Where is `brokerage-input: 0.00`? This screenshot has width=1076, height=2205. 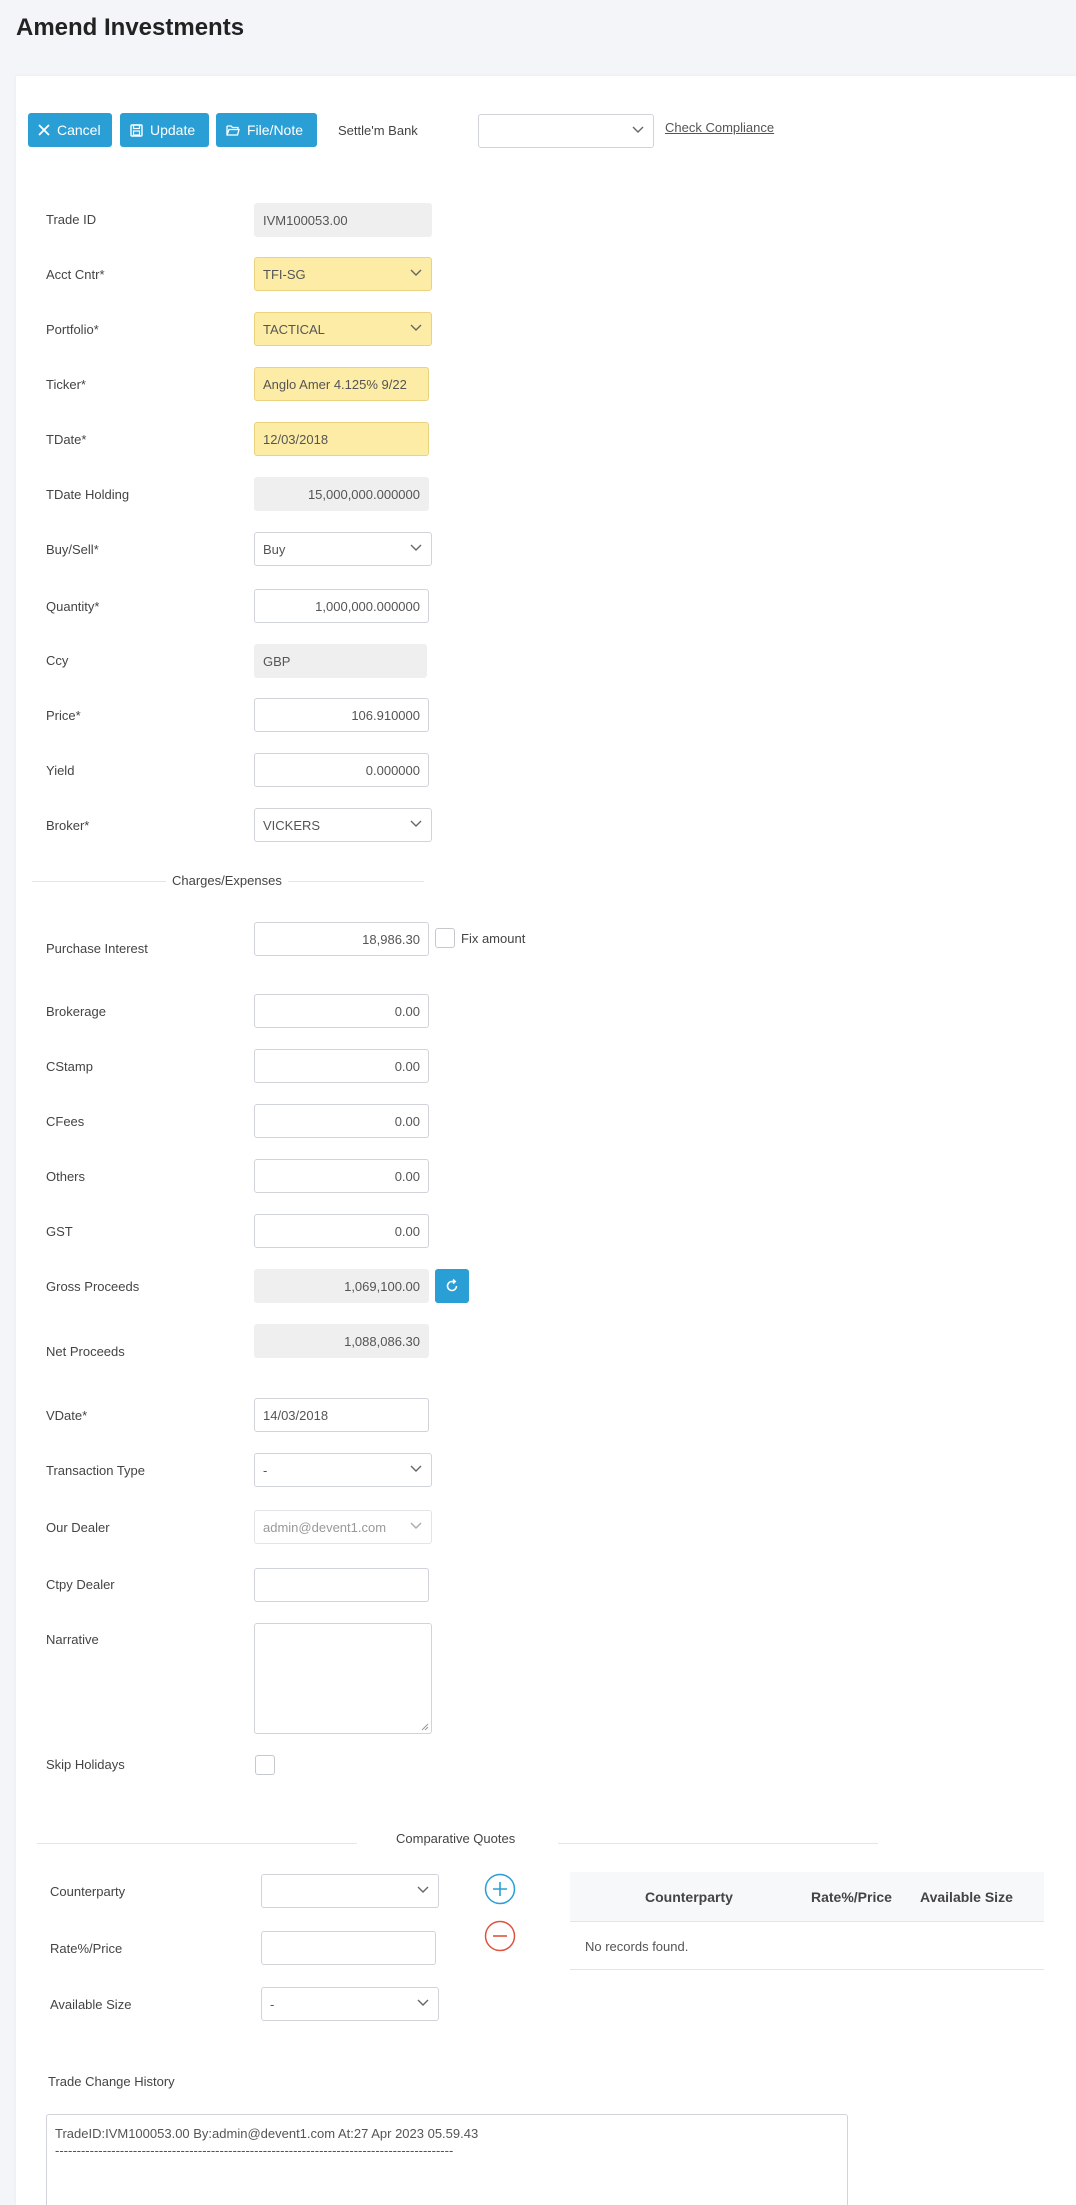 brokerage-input: 0.00 is located at coordinates (341, 1011).